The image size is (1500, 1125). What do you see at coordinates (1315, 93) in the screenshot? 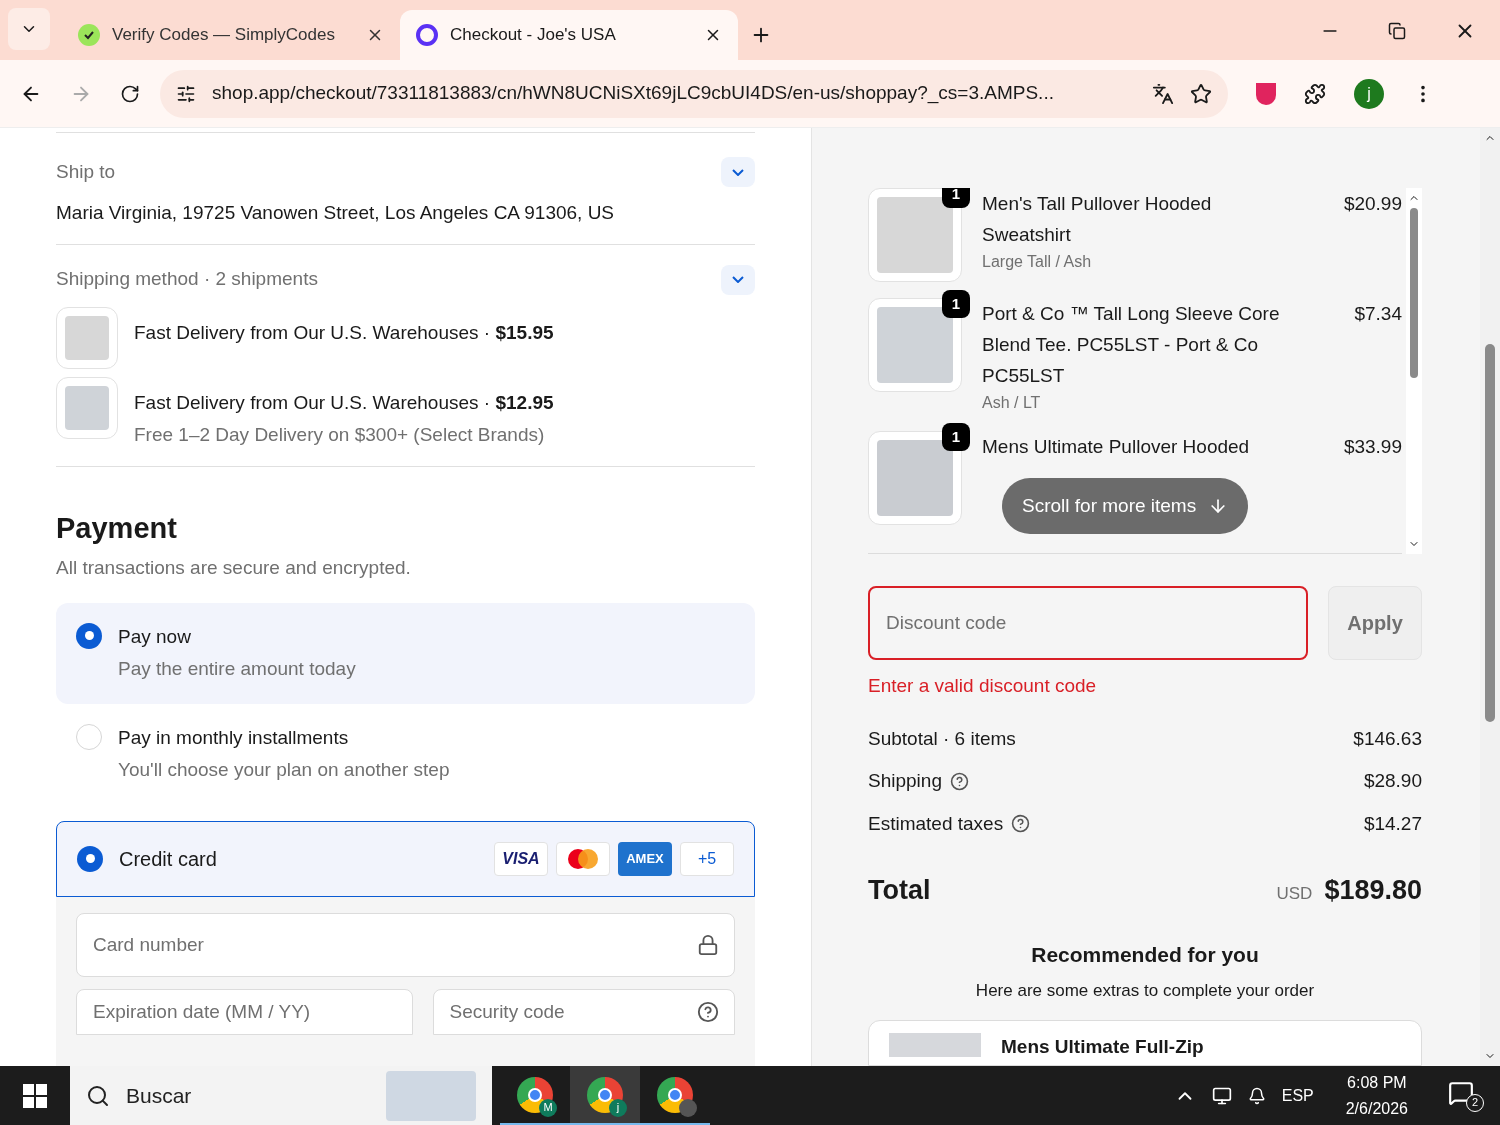
I see `extensions-icon` at bounding box center [1315, 93].